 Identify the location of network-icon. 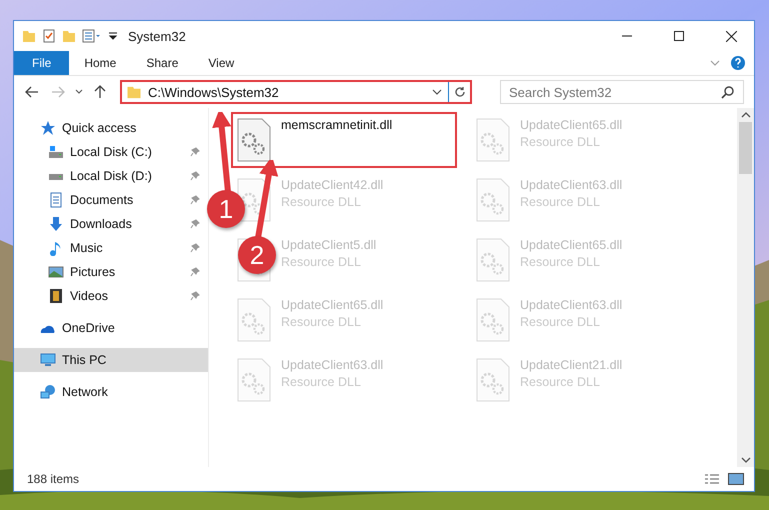
(48, 392).